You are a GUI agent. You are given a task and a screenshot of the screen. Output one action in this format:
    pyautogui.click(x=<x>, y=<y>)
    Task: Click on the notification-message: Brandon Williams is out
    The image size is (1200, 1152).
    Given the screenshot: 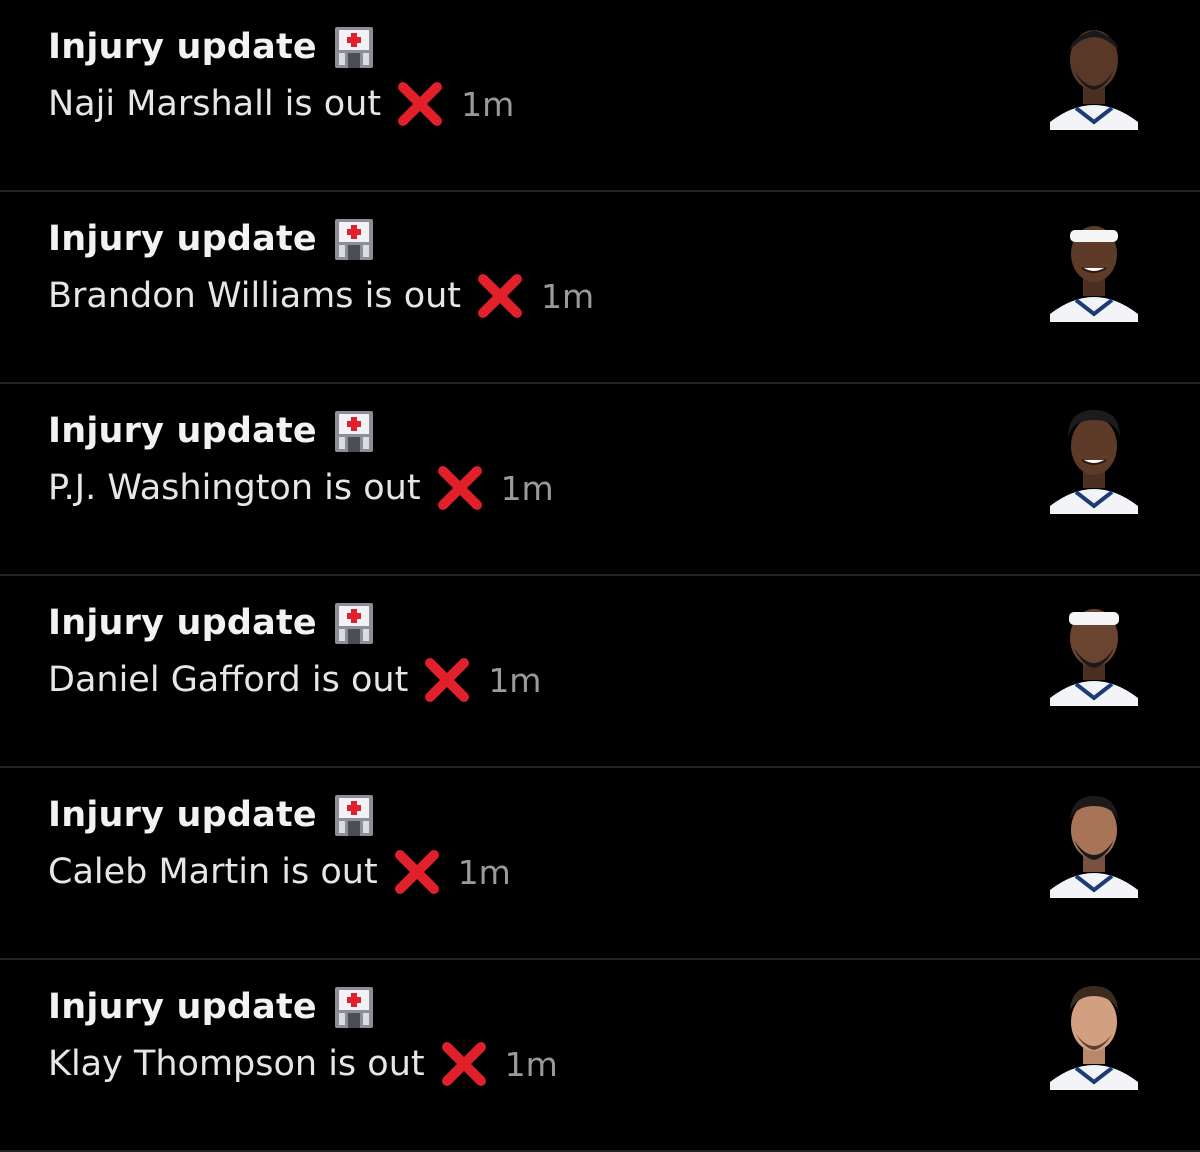 What is the action you would take?
    pyautogui.click(x=255, y=296)
    